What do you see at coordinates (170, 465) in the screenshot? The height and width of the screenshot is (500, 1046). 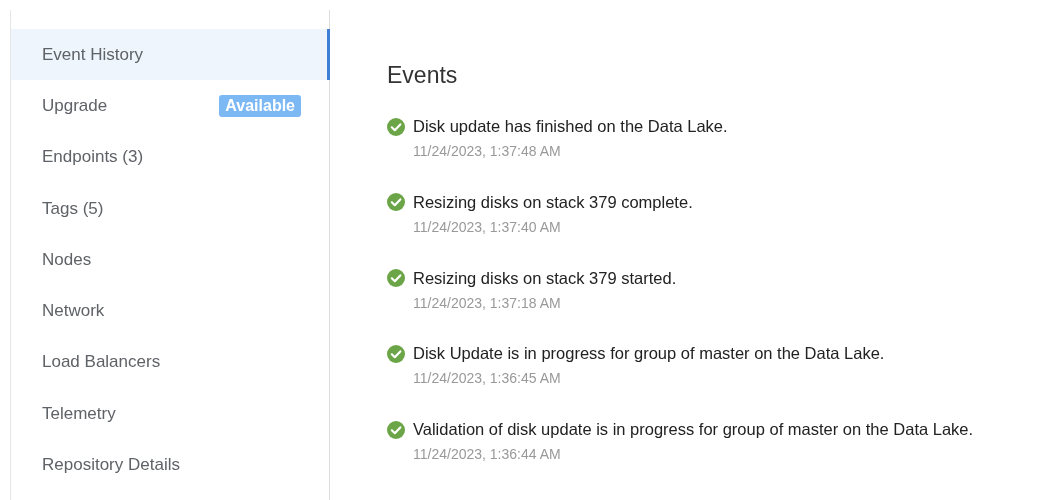 I see `sidebar-item: Repository Details` at bounding box center [170, 465].